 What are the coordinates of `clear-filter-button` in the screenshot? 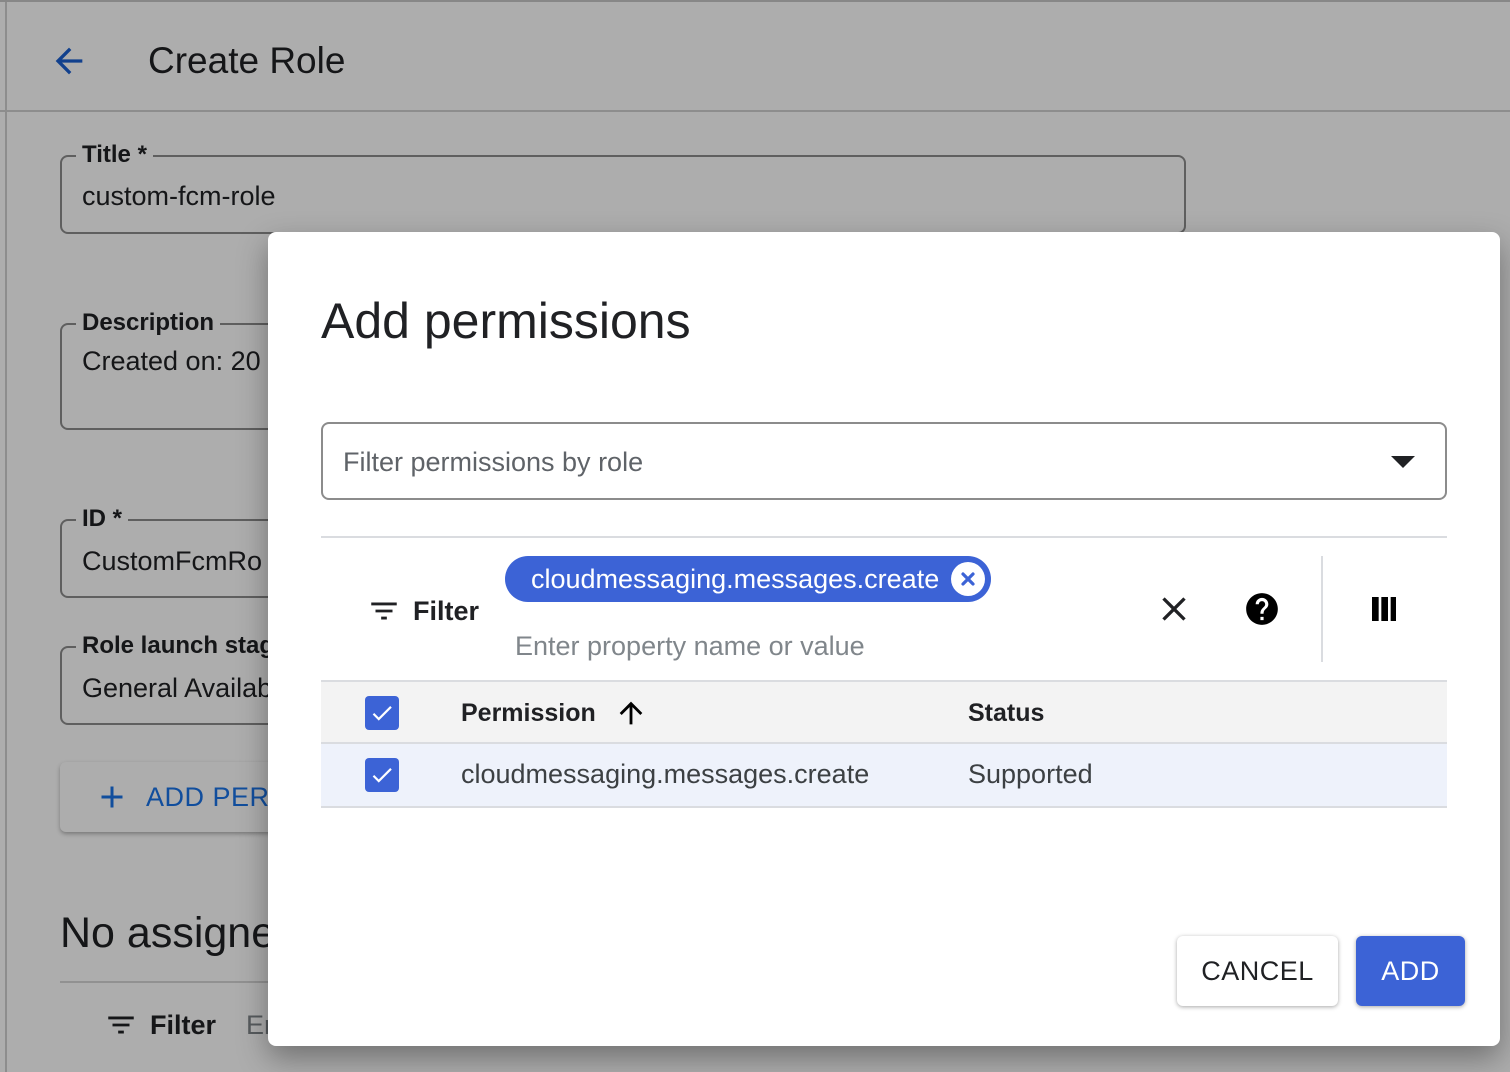 It's located at (1174, 609).